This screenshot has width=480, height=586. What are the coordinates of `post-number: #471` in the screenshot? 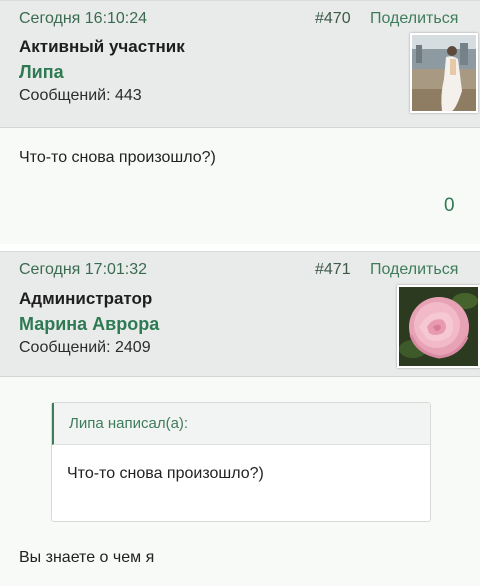 It's located at (333, 270).